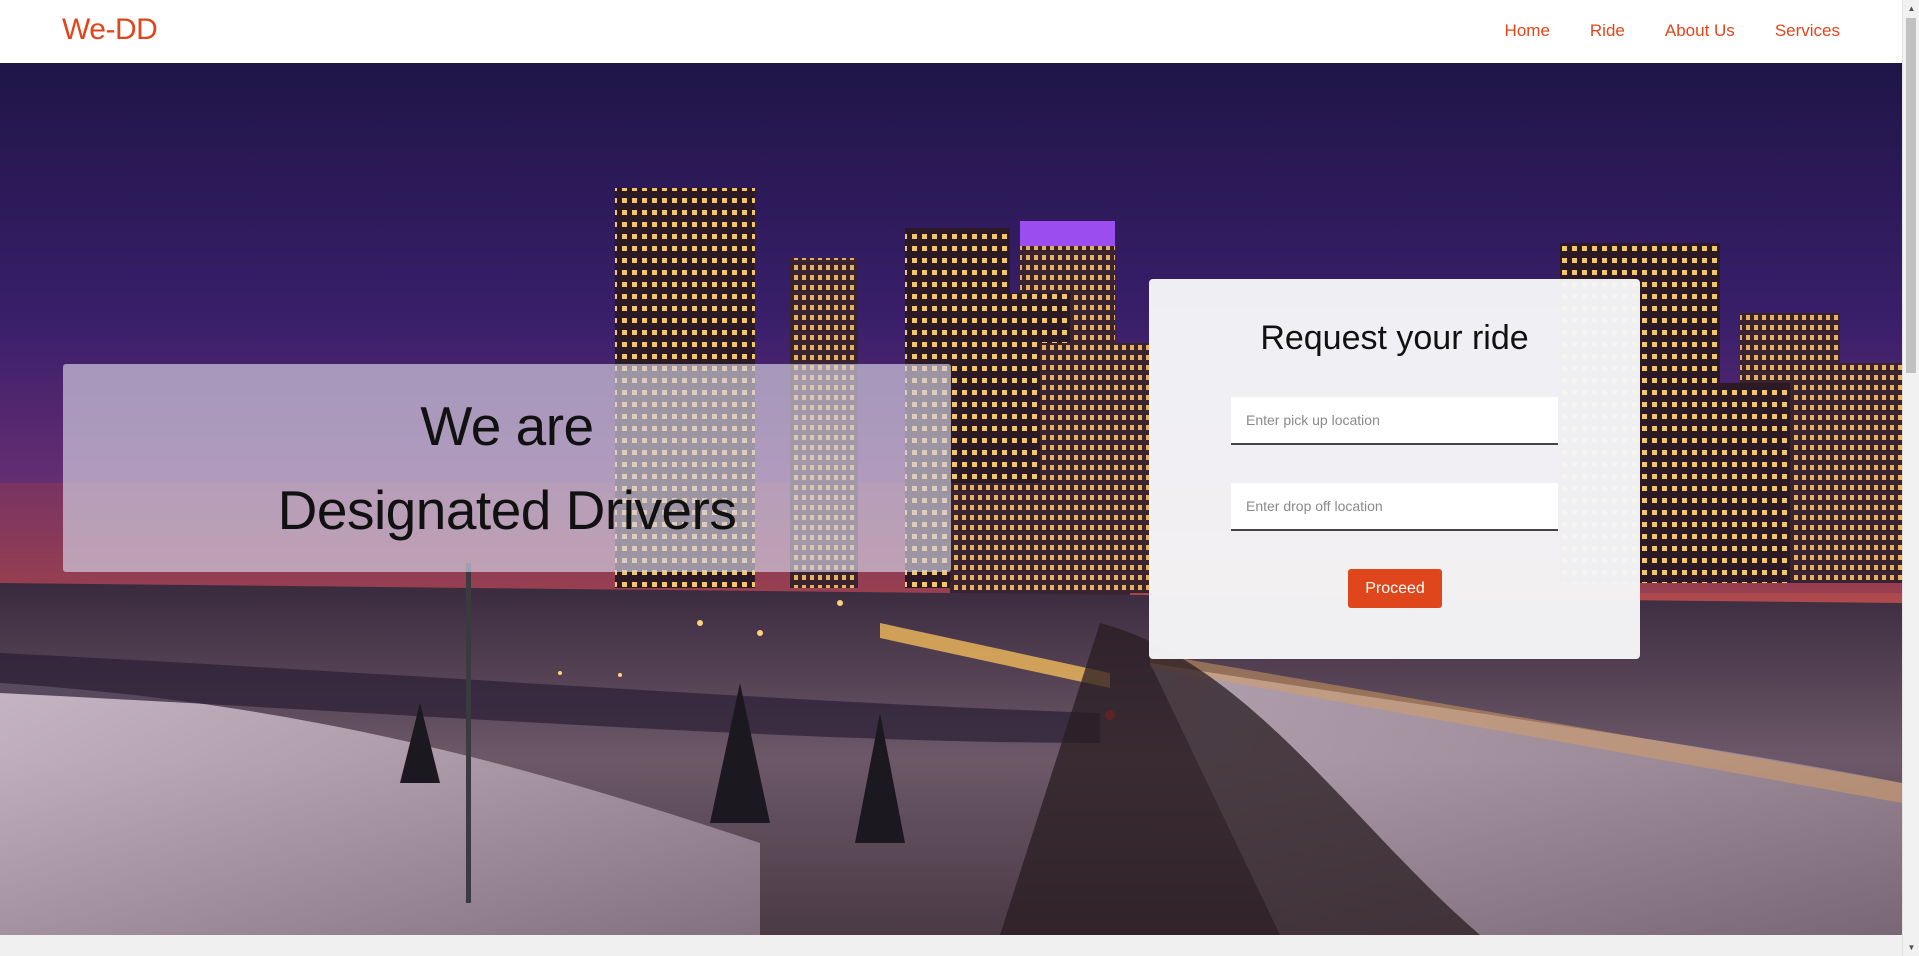 The width and height of the screenshot is (1919, 956). What do you see at coordinates (1607, 31) in the screenshot?
I see `nav-link-ride: Ride` at bounding box center [1607, 31].